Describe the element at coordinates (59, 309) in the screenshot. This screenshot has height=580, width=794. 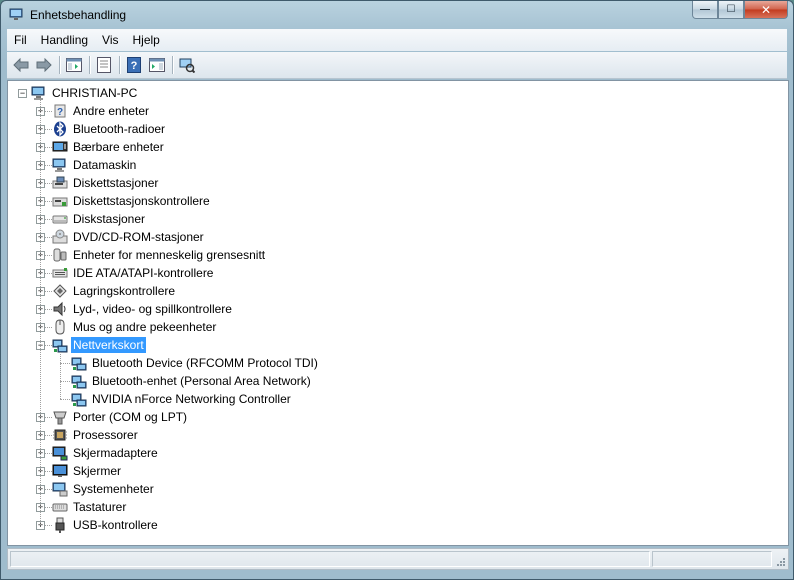
I see `sound-icon` at that location.